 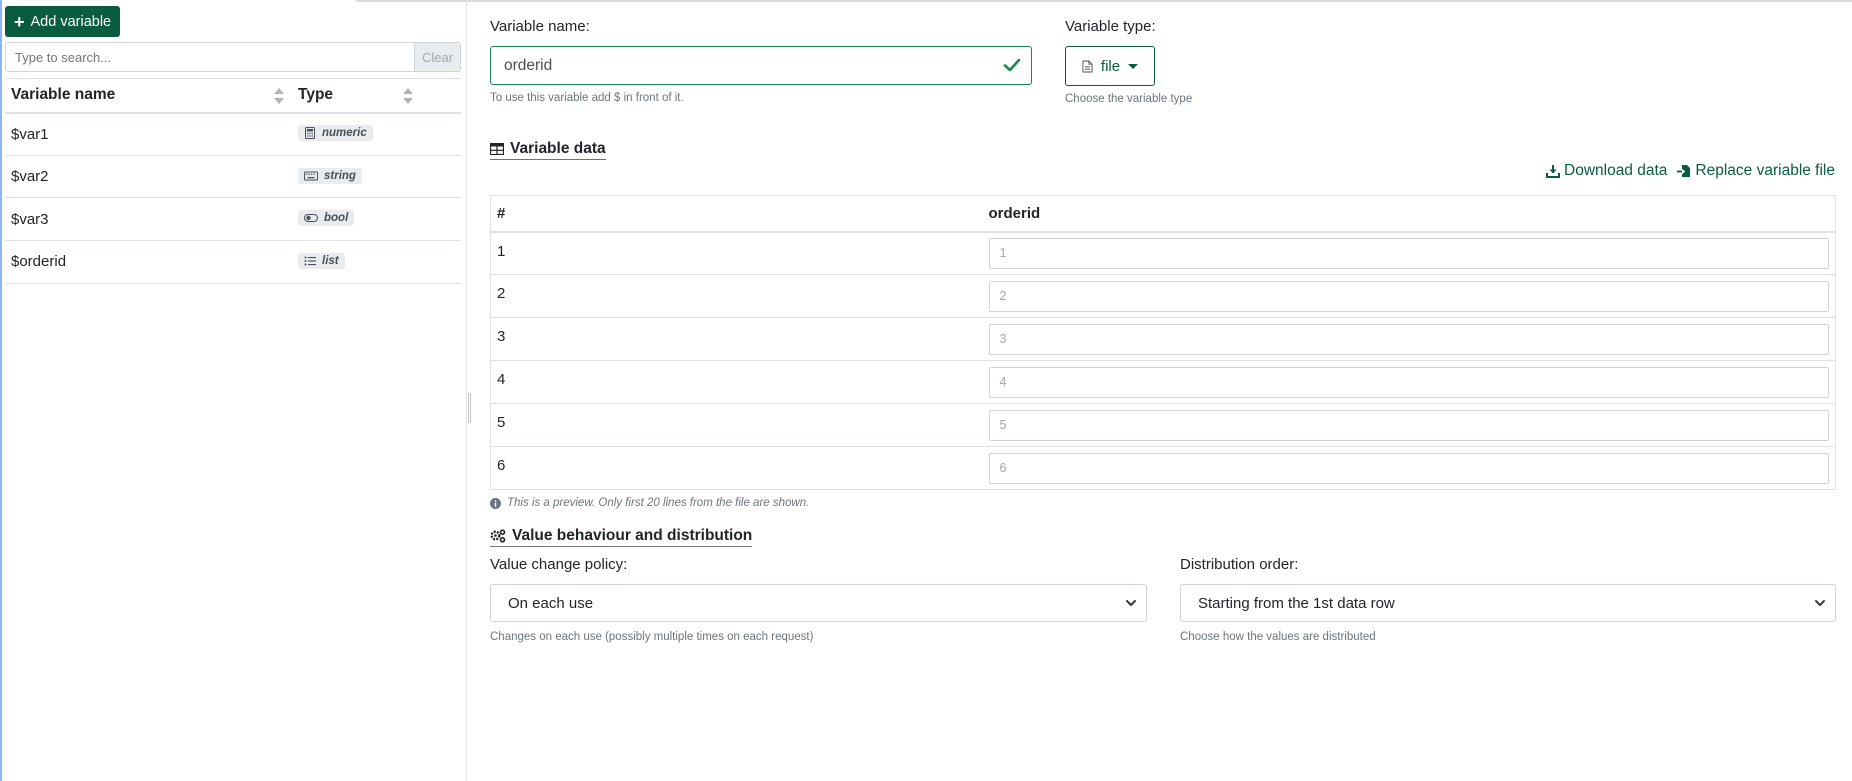 What do you see at coordinates (148, 134) in the screenshot?
I see `variable-name: $var1` at bounding box center [148, 134].